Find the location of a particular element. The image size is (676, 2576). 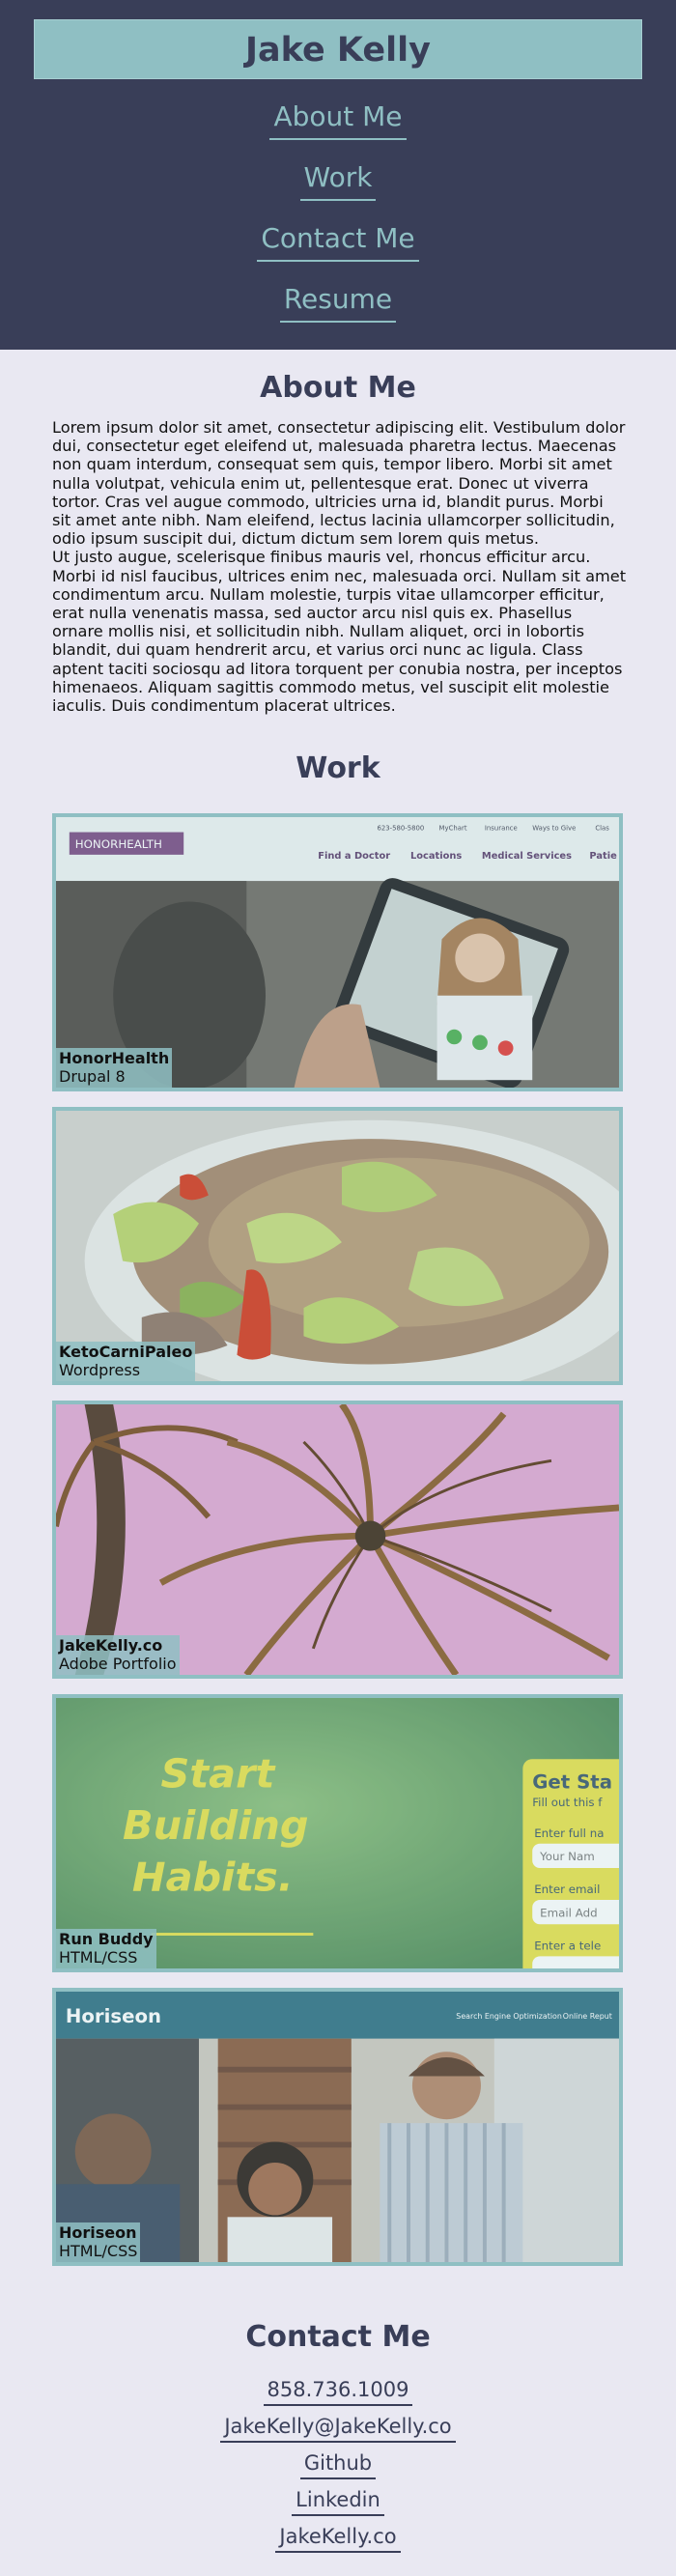

project-label: Run Buddy HTML/CSS is located at coordinates (106, 1948).